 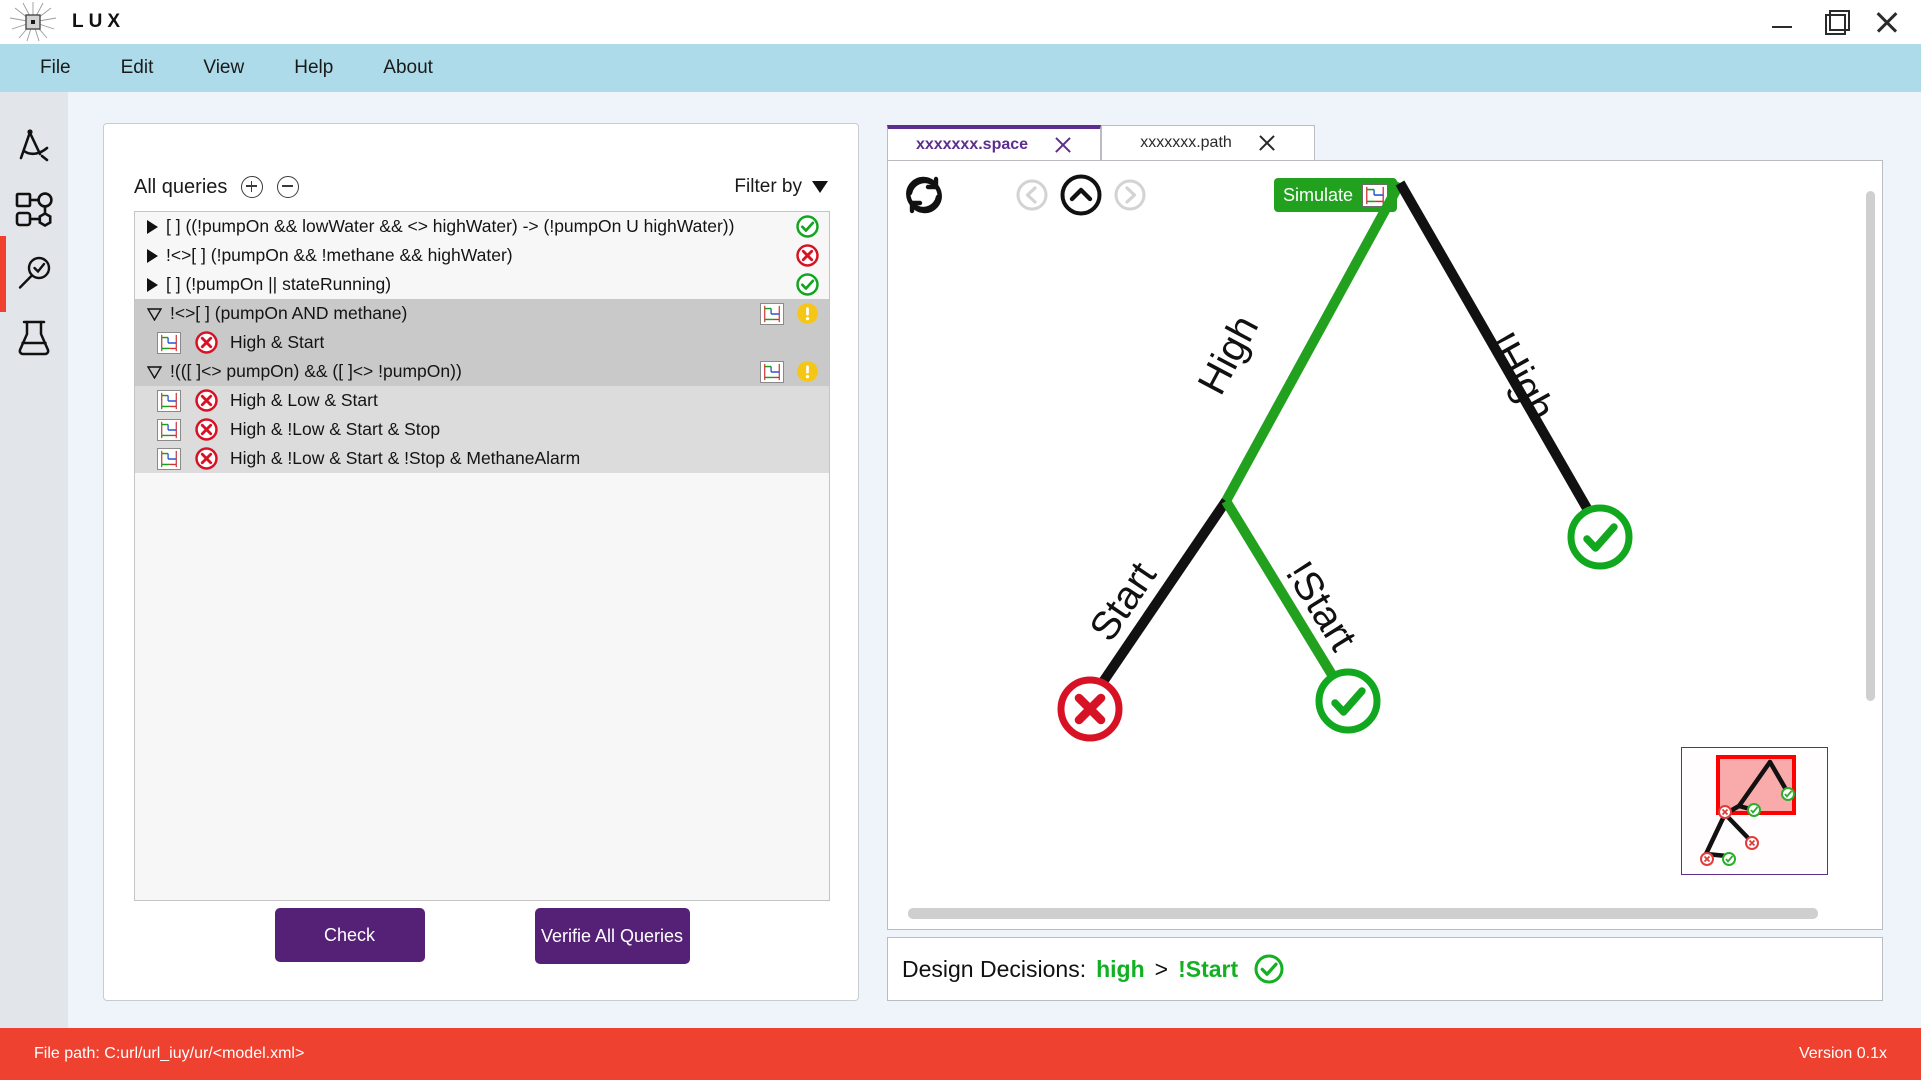 I want to click on sun-burst-icon, so click(x=33, y=22).